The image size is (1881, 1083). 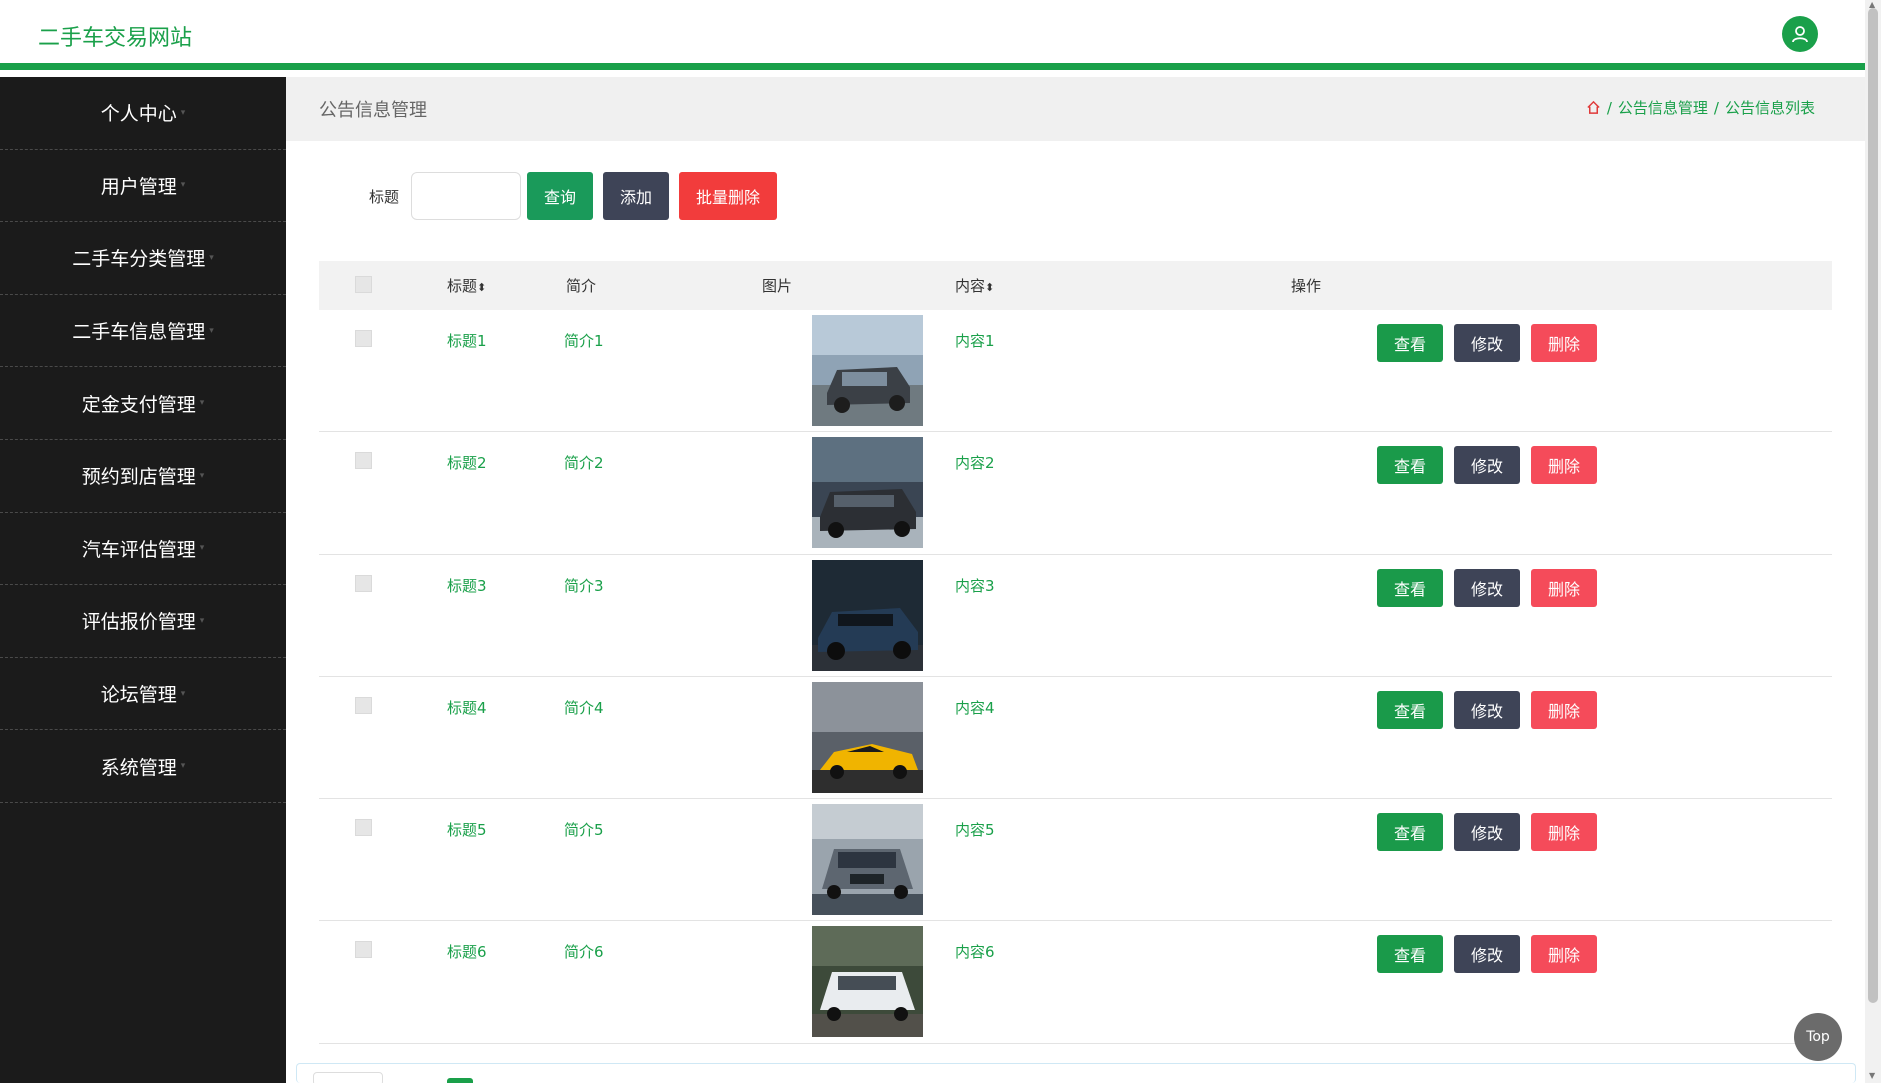 I want to click on page-title: 公告信息管理, so click(x=373, y=110).